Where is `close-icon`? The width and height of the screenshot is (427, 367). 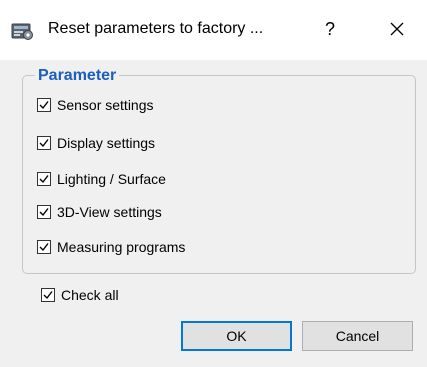
close-icon is located at coordinates (397, 31).